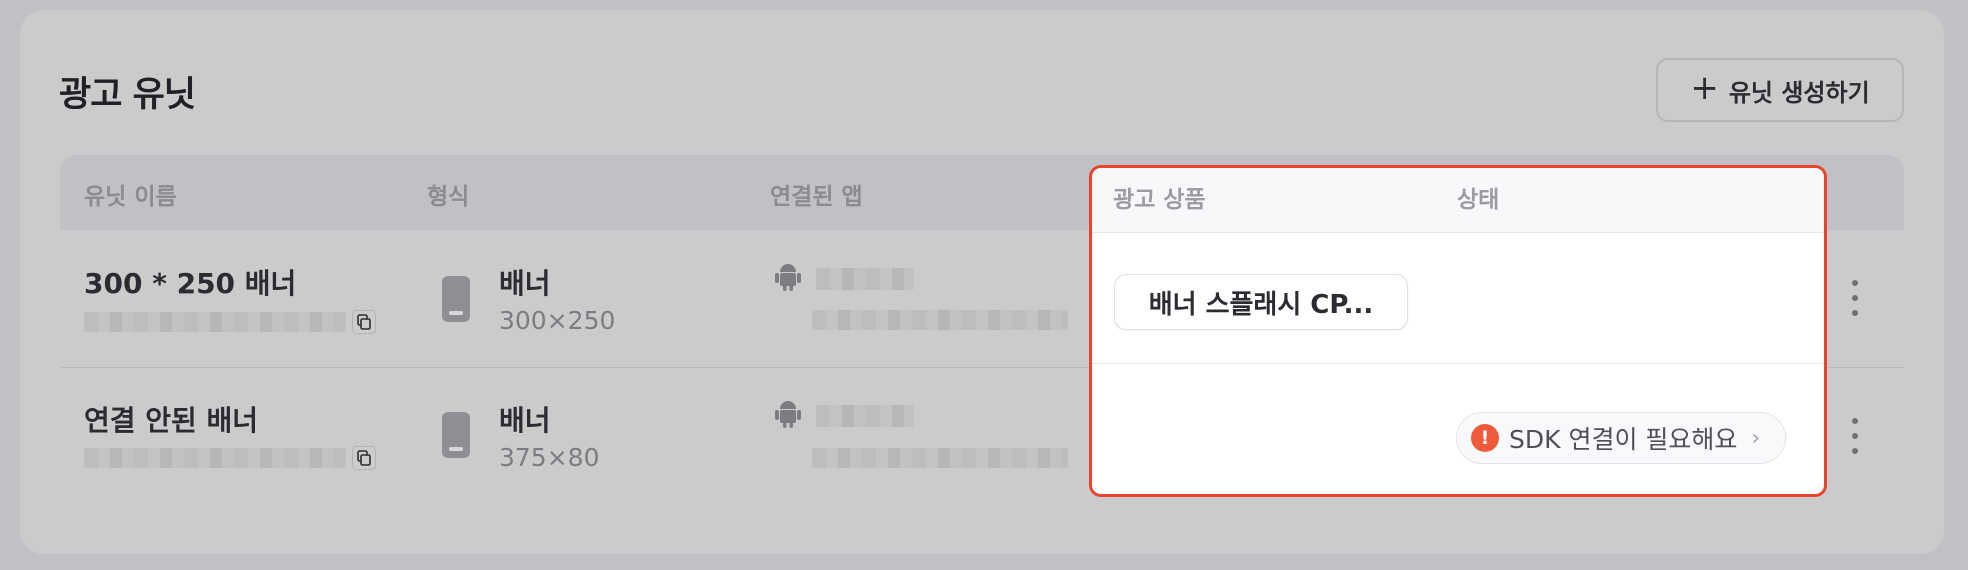  I want to click on plus-icon: +, so click(1704, 88).